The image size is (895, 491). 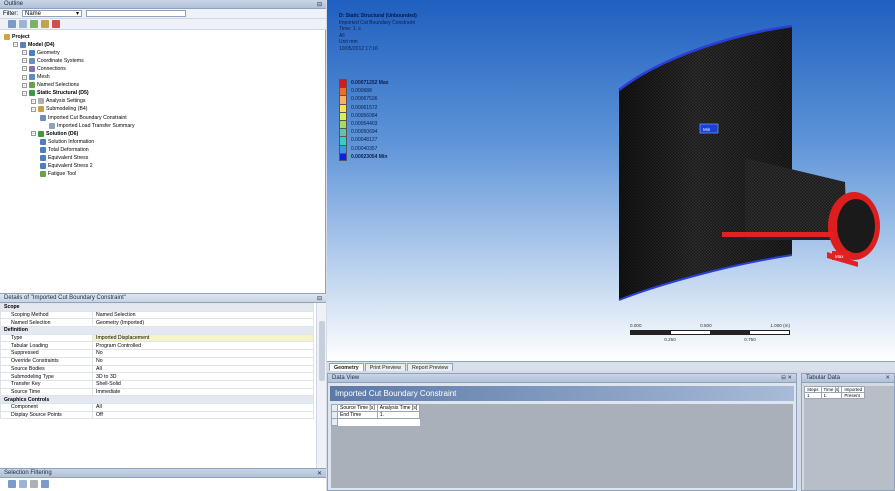 I want to click on tabular-column-header: Steps, so click(x=813, y=389).